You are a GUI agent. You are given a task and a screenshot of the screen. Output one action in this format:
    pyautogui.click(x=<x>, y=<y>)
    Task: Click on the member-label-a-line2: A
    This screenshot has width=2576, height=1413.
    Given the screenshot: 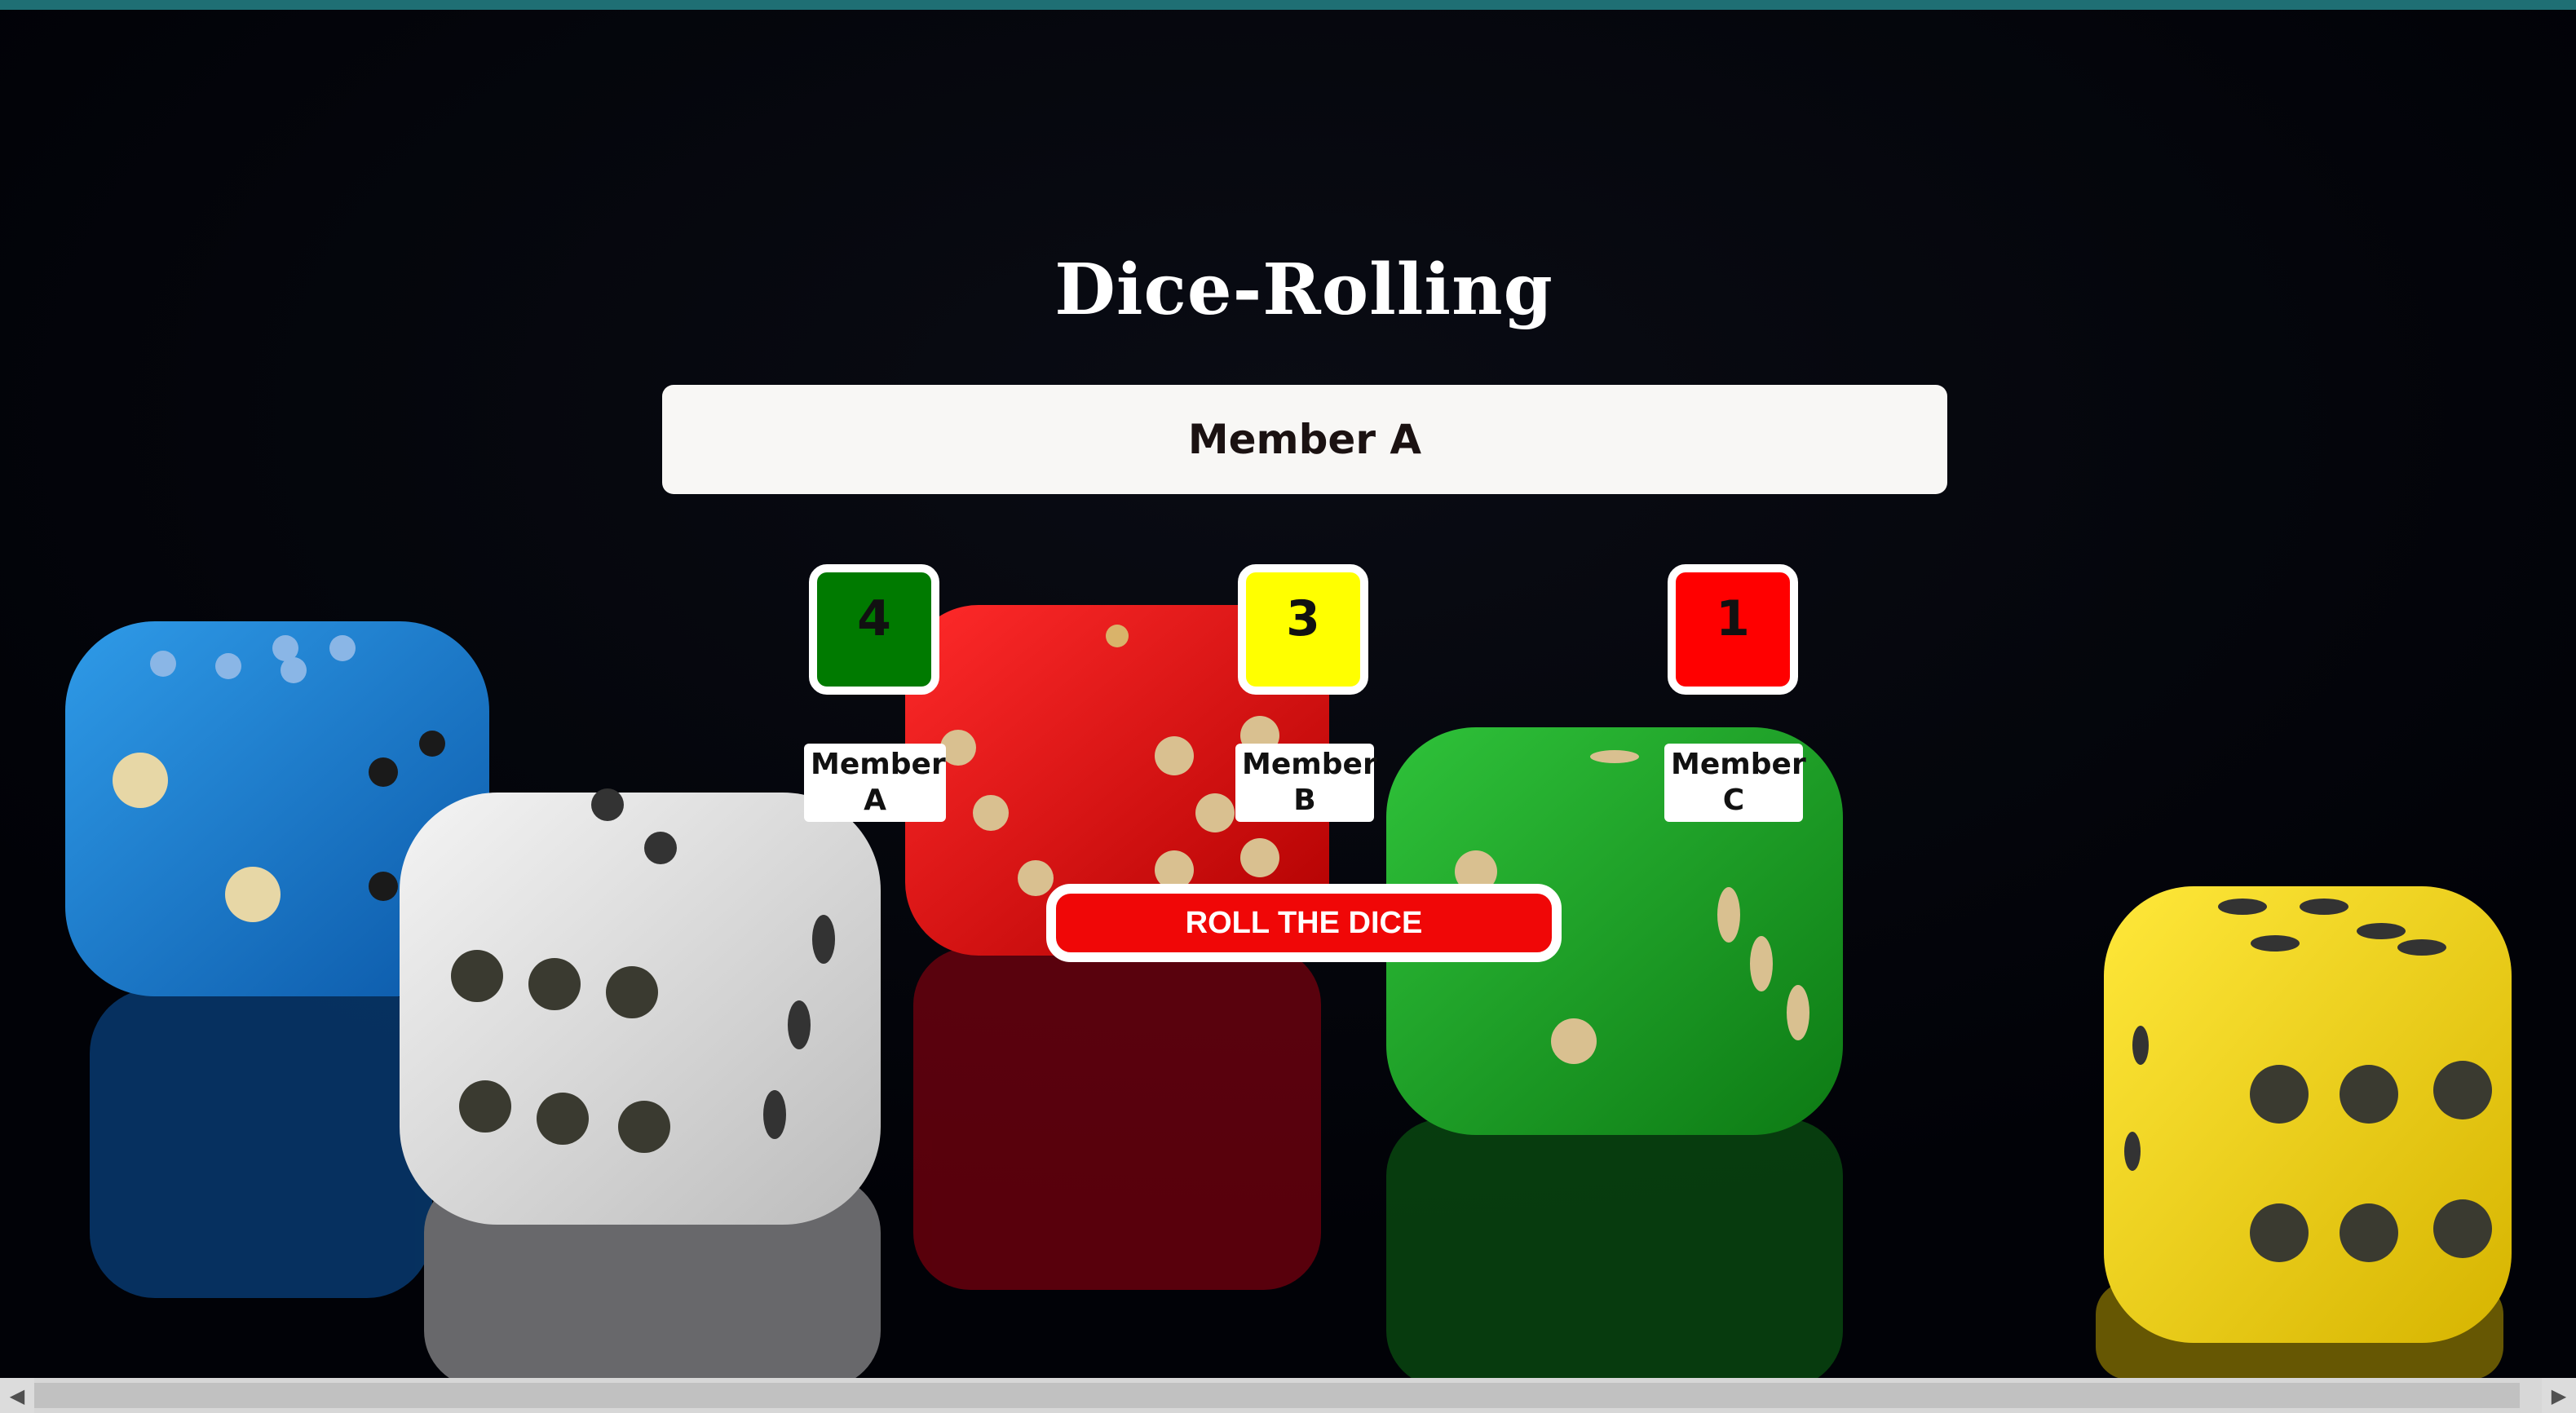 What is the action you would take?
    pyautogui.click(x=875, y=801)
    